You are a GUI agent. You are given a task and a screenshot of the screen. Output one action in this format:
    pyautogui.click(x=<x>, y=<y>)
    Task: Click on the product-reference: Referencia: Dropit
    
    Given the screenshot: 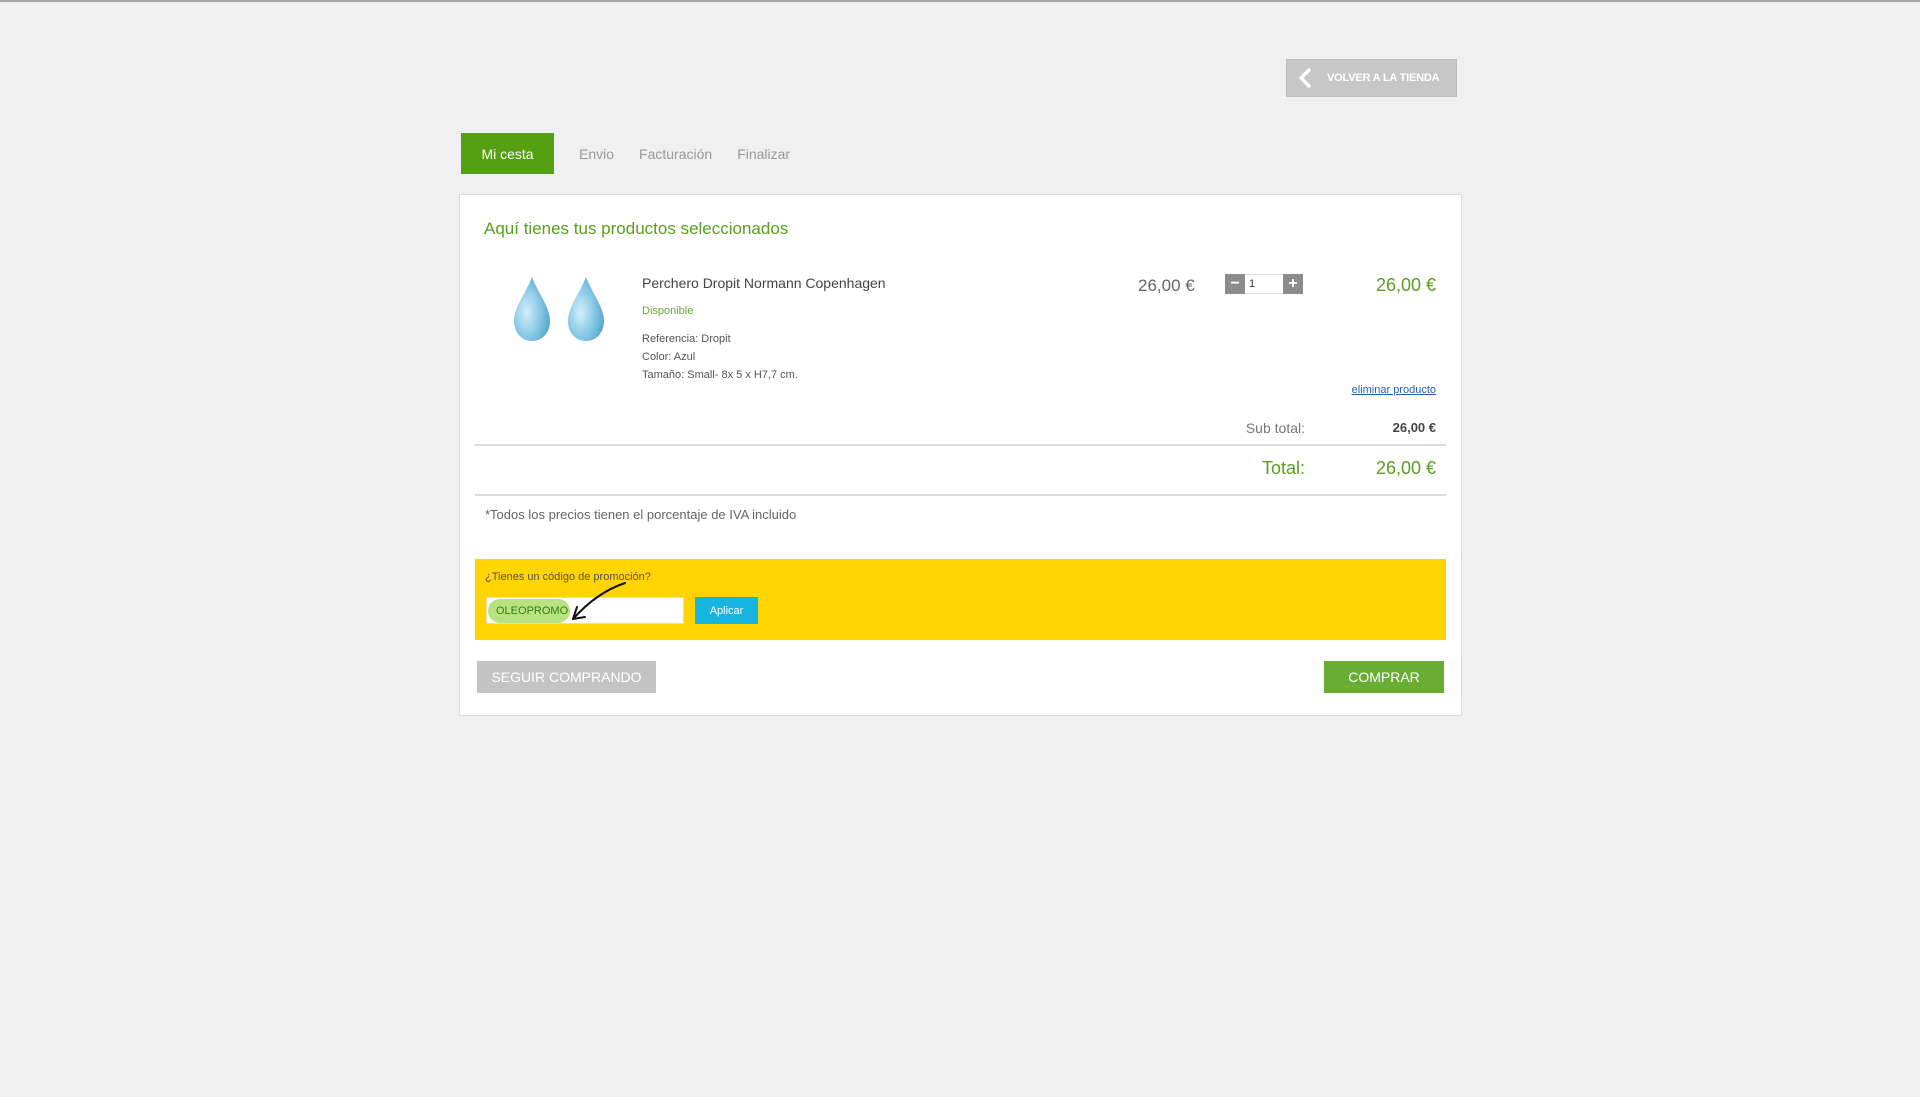 What is the action you would take?
    pyautogui.click(x=686, y=339)
    